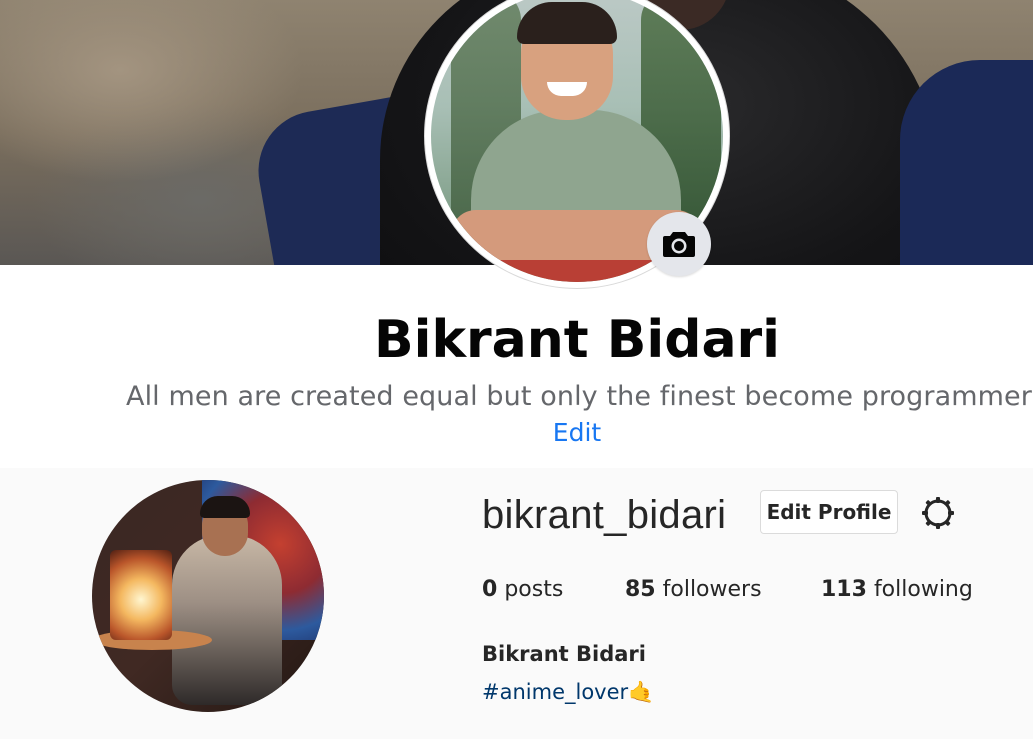  What do you see at coordinates (604, 515) in the screenshot?
I see `username: bikrant_bidari` at bounding box center [604, 515].